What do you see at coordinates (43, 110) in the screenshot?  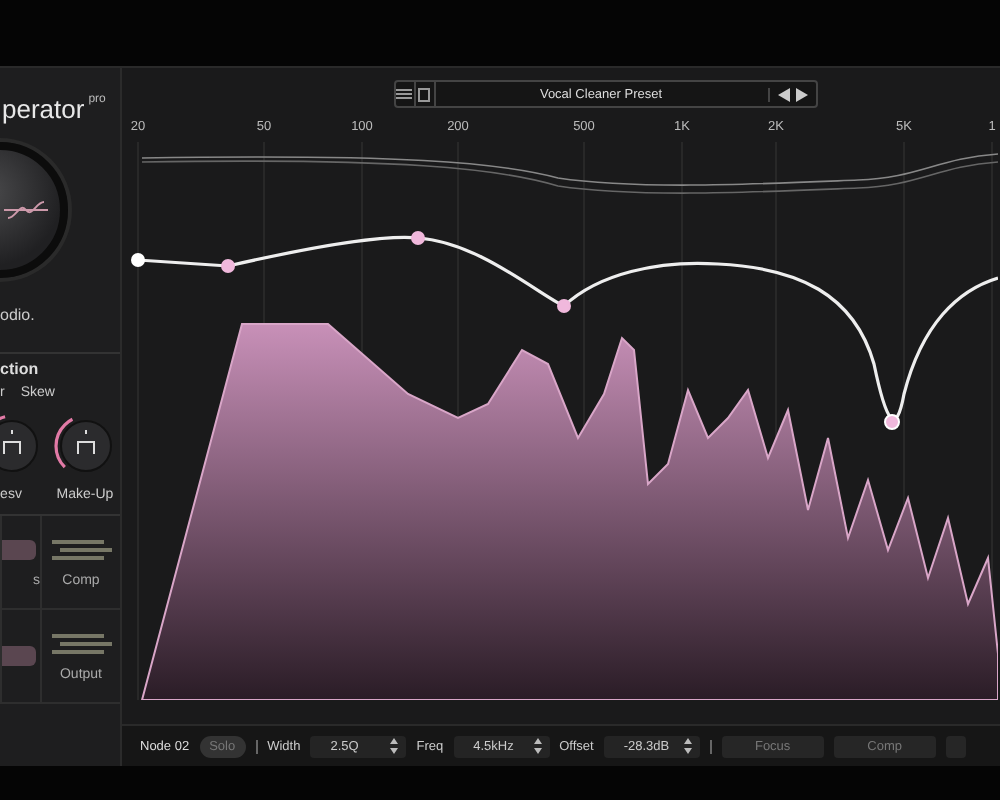 I see `plugin-title: perator` at bounding box center [43, 110].